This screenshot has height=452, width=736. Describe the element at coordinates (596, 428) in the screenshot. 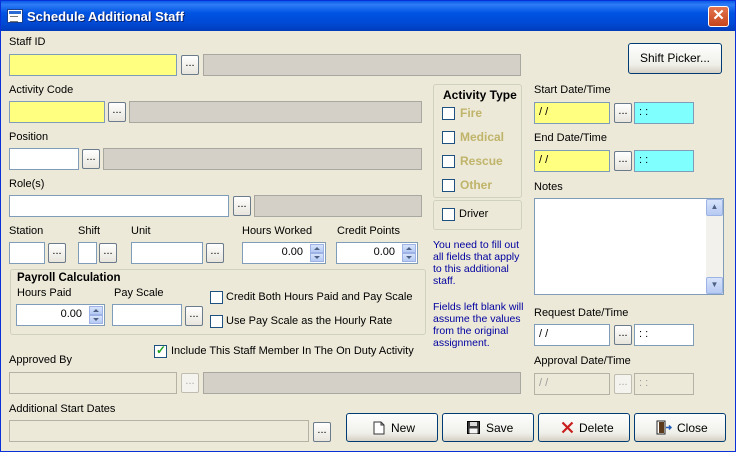

I see `delete-button-label: Delete` at that location.